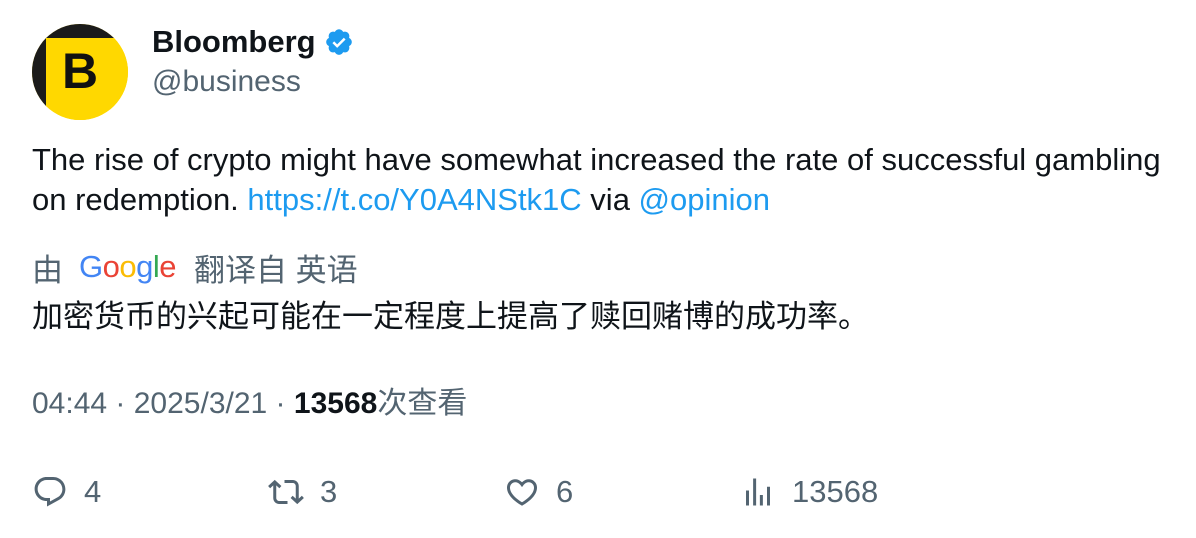 The image size is (1196, 538). Describe the element at coordinates (93, 491) in the screenshot. I see `reply-count: 4` at that location.